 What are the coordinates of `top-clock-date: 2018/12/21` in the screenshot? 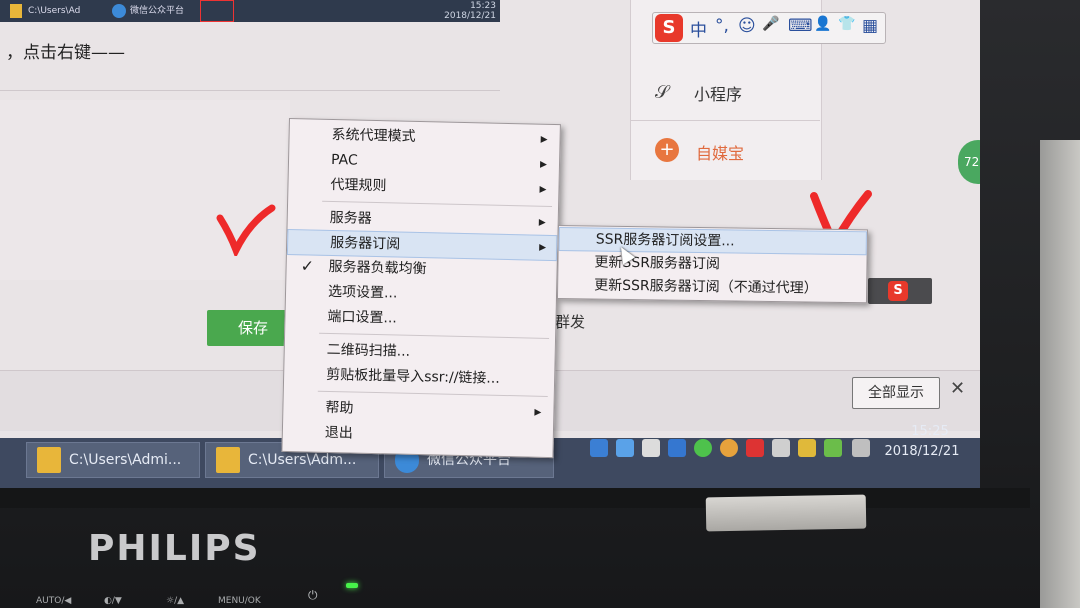 It's located at (470, 16).